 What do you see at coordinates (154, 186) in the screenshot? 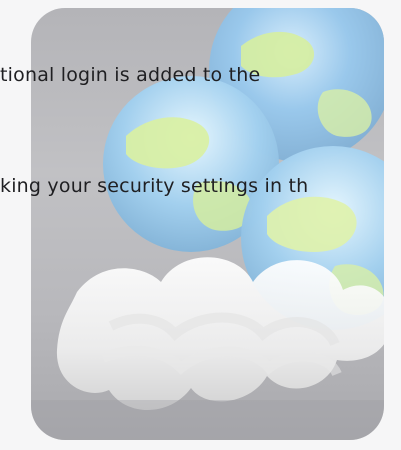
I see `notification-text-line-2: king your security settings in th` at bounding box center [154, 186].